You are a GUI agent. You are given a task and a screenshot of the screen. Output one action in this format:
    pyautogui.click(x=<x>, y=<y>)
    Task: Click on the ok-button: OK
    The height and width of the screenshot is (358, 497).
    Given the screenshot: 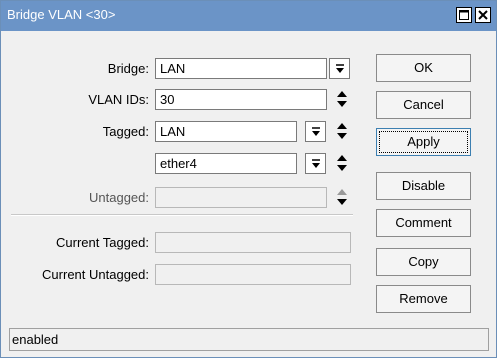 What is the action you would take?
    pyautogui.click(x=423, y=68)
    